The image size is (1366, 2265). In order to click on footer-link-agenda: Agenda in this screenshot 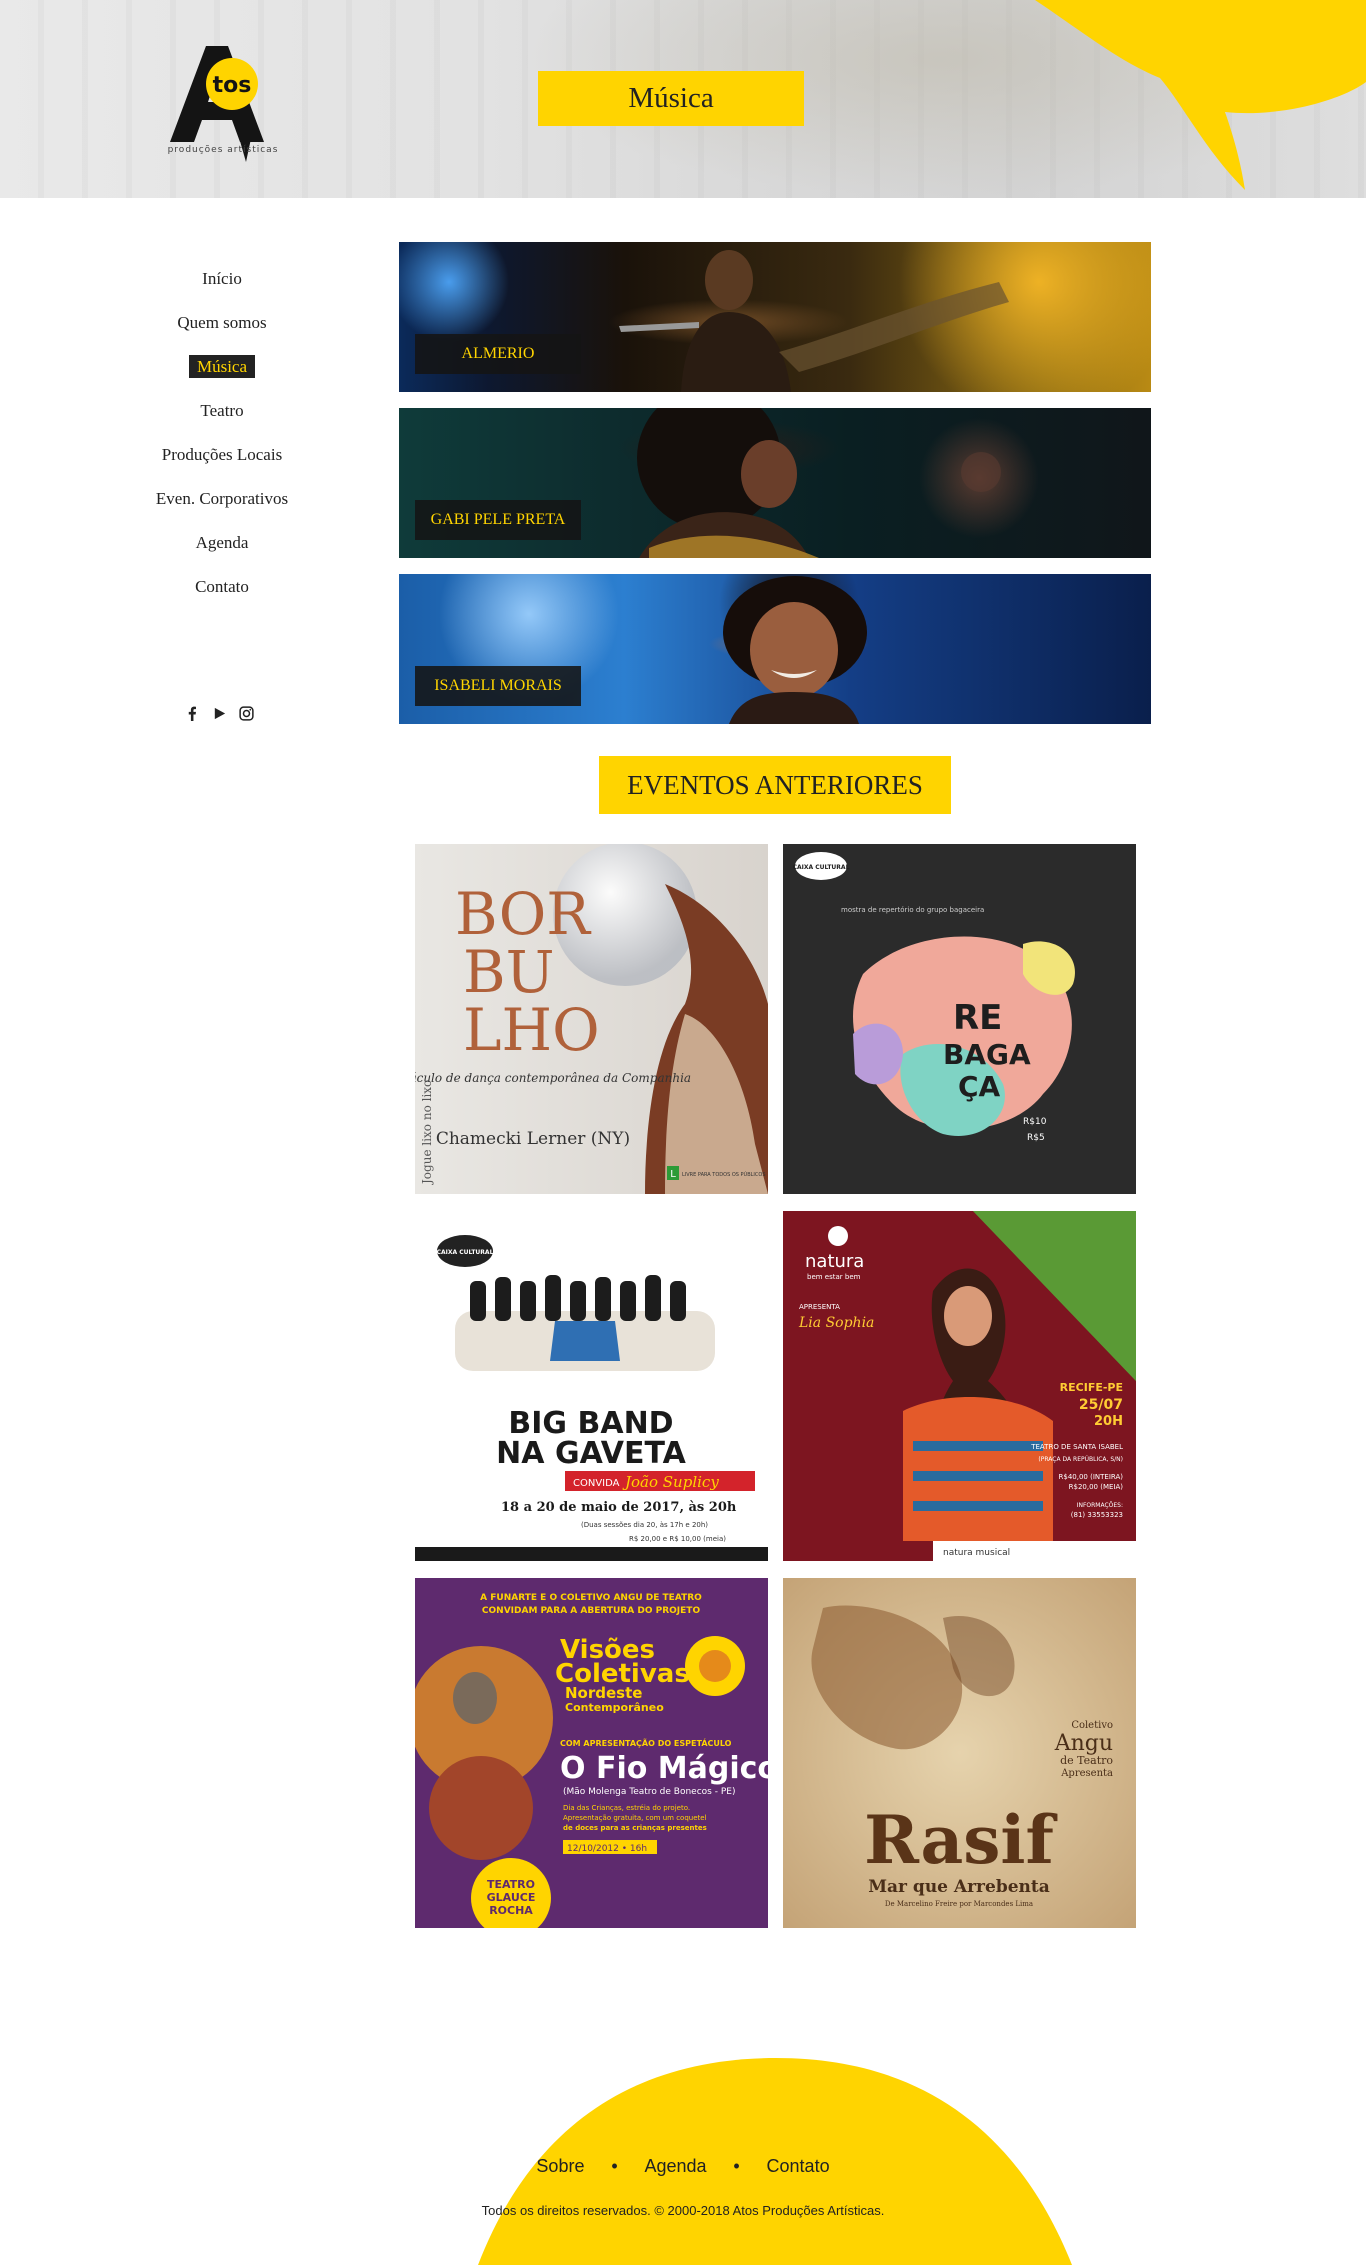, I will do `click(675, 2166)`.